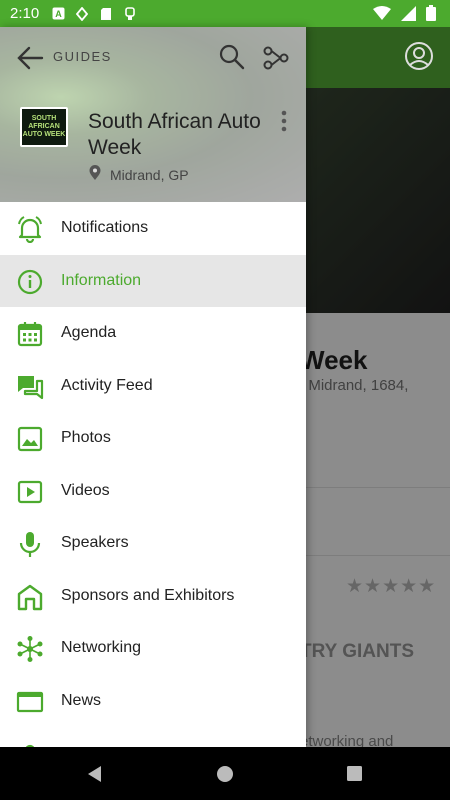 The height and width of the screenshot is (800, 450). I want to click on menu-label: Speakers, so click(95, 543).